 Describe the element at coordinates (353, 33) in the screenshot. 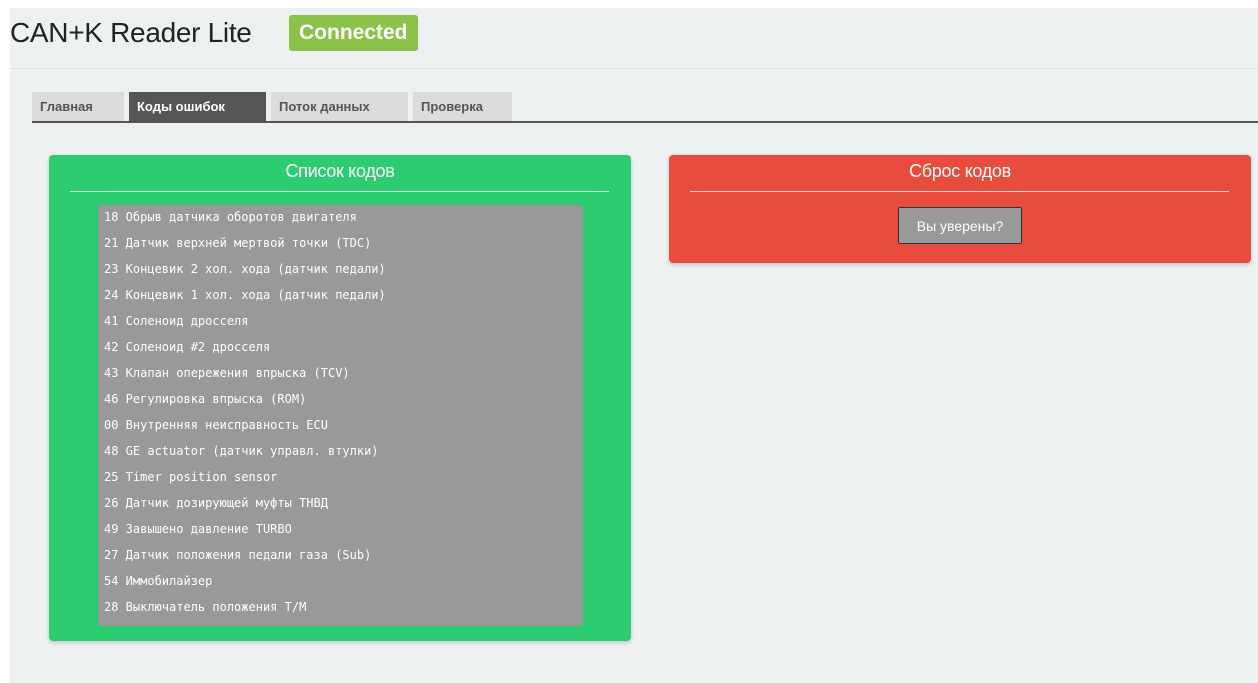

I see `connection-status-badge: Connected` at that location.